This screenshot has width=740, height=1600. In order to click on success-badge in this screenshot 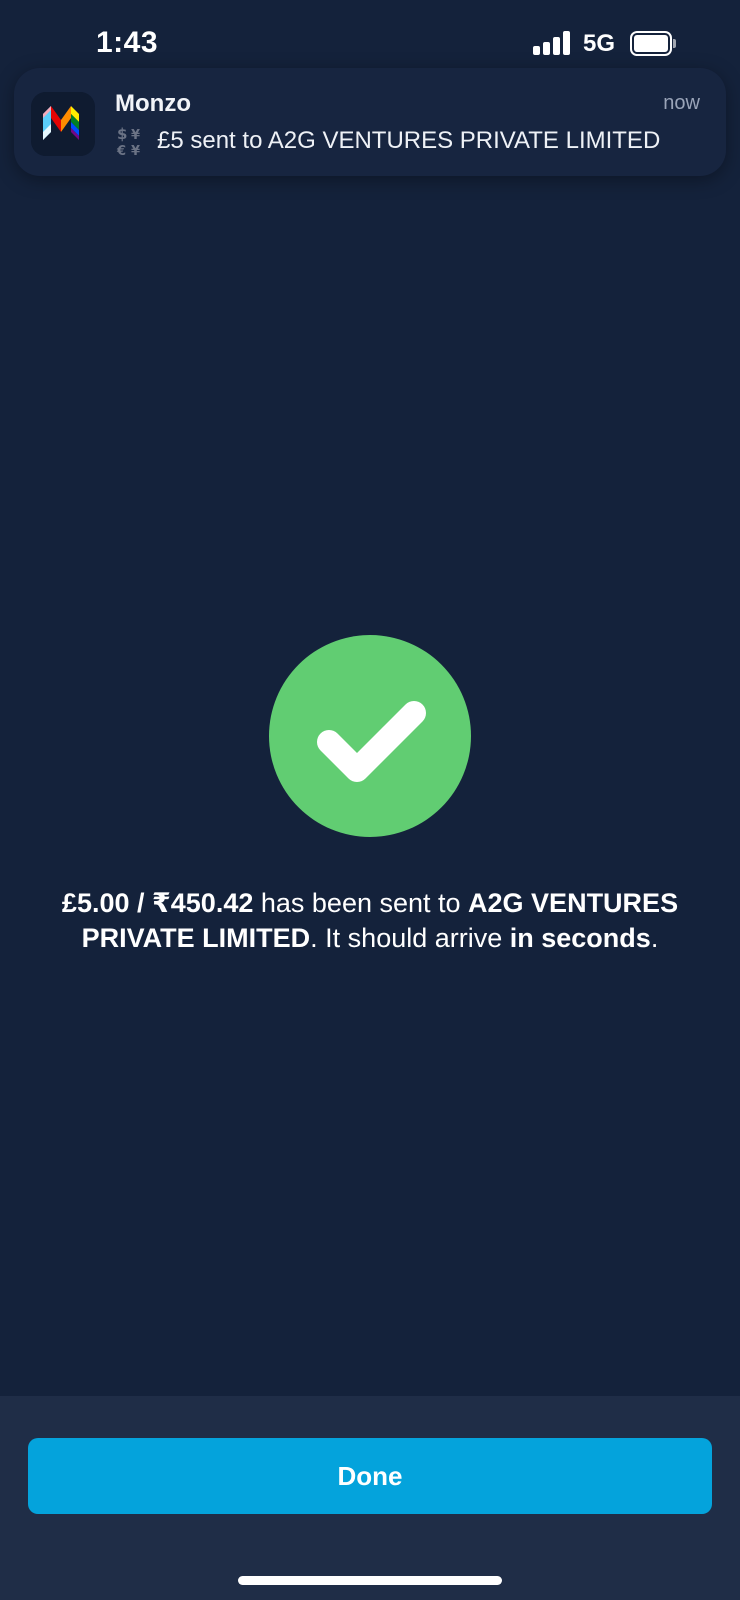, I will do `click(370, 736)`.